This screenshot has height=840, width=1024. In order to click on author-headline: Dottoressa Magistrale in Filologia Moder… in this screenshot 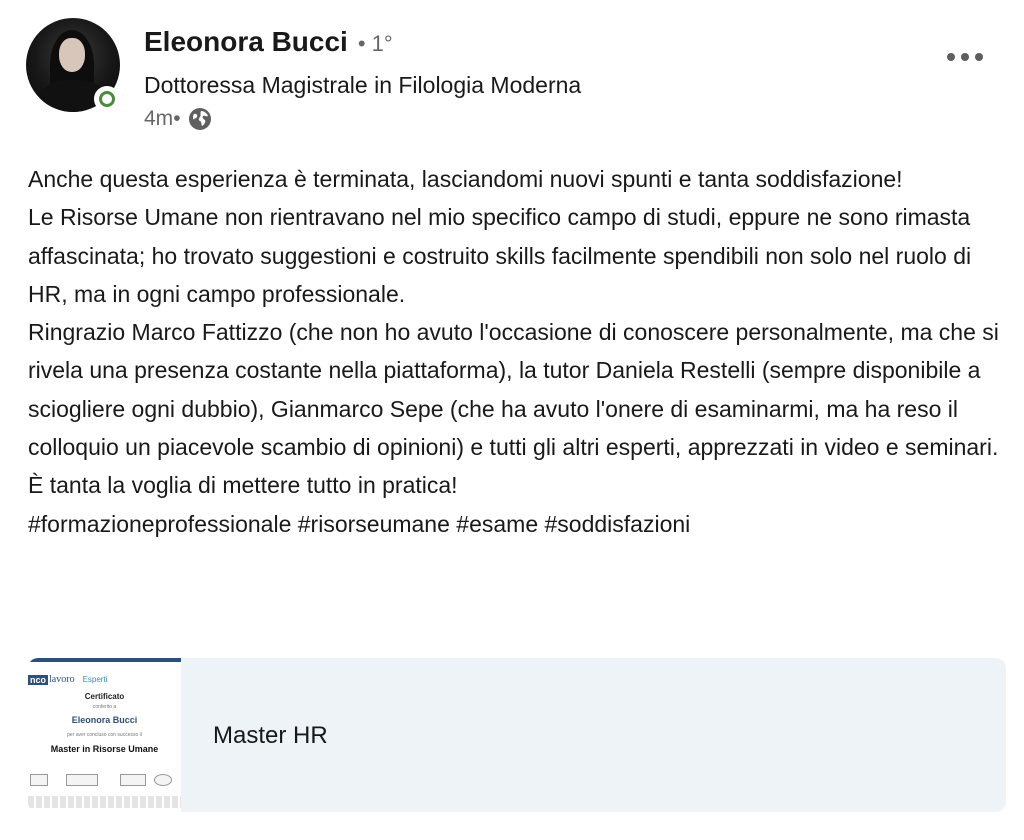, I will do `click(362, 85)`.